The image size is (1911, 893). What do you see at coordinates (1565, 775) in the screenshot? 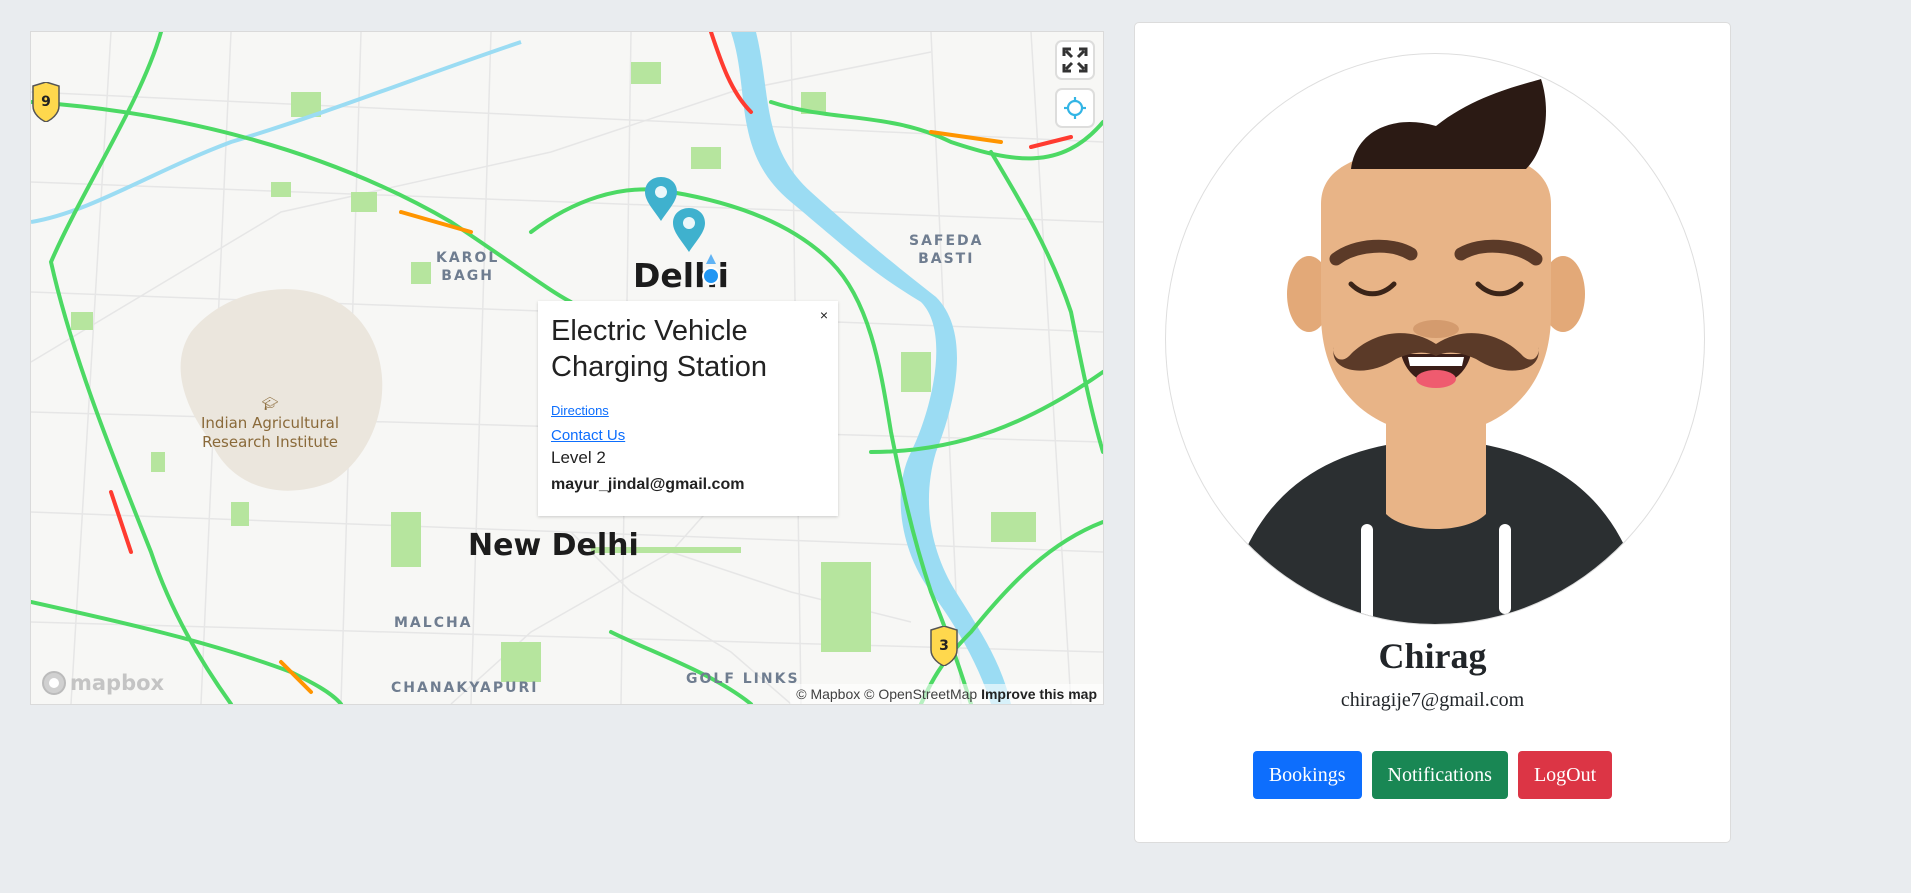
I see `logout-button: LogOut` at bounding box center [1565, 775].